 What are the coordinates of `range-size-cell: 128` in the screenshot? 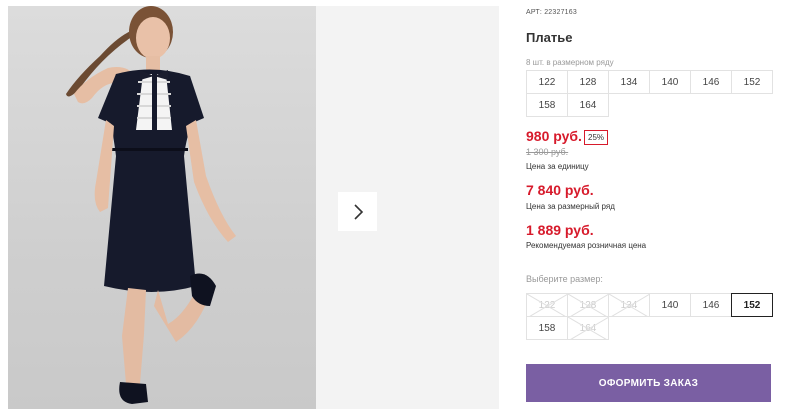 It's located at (588, 82).